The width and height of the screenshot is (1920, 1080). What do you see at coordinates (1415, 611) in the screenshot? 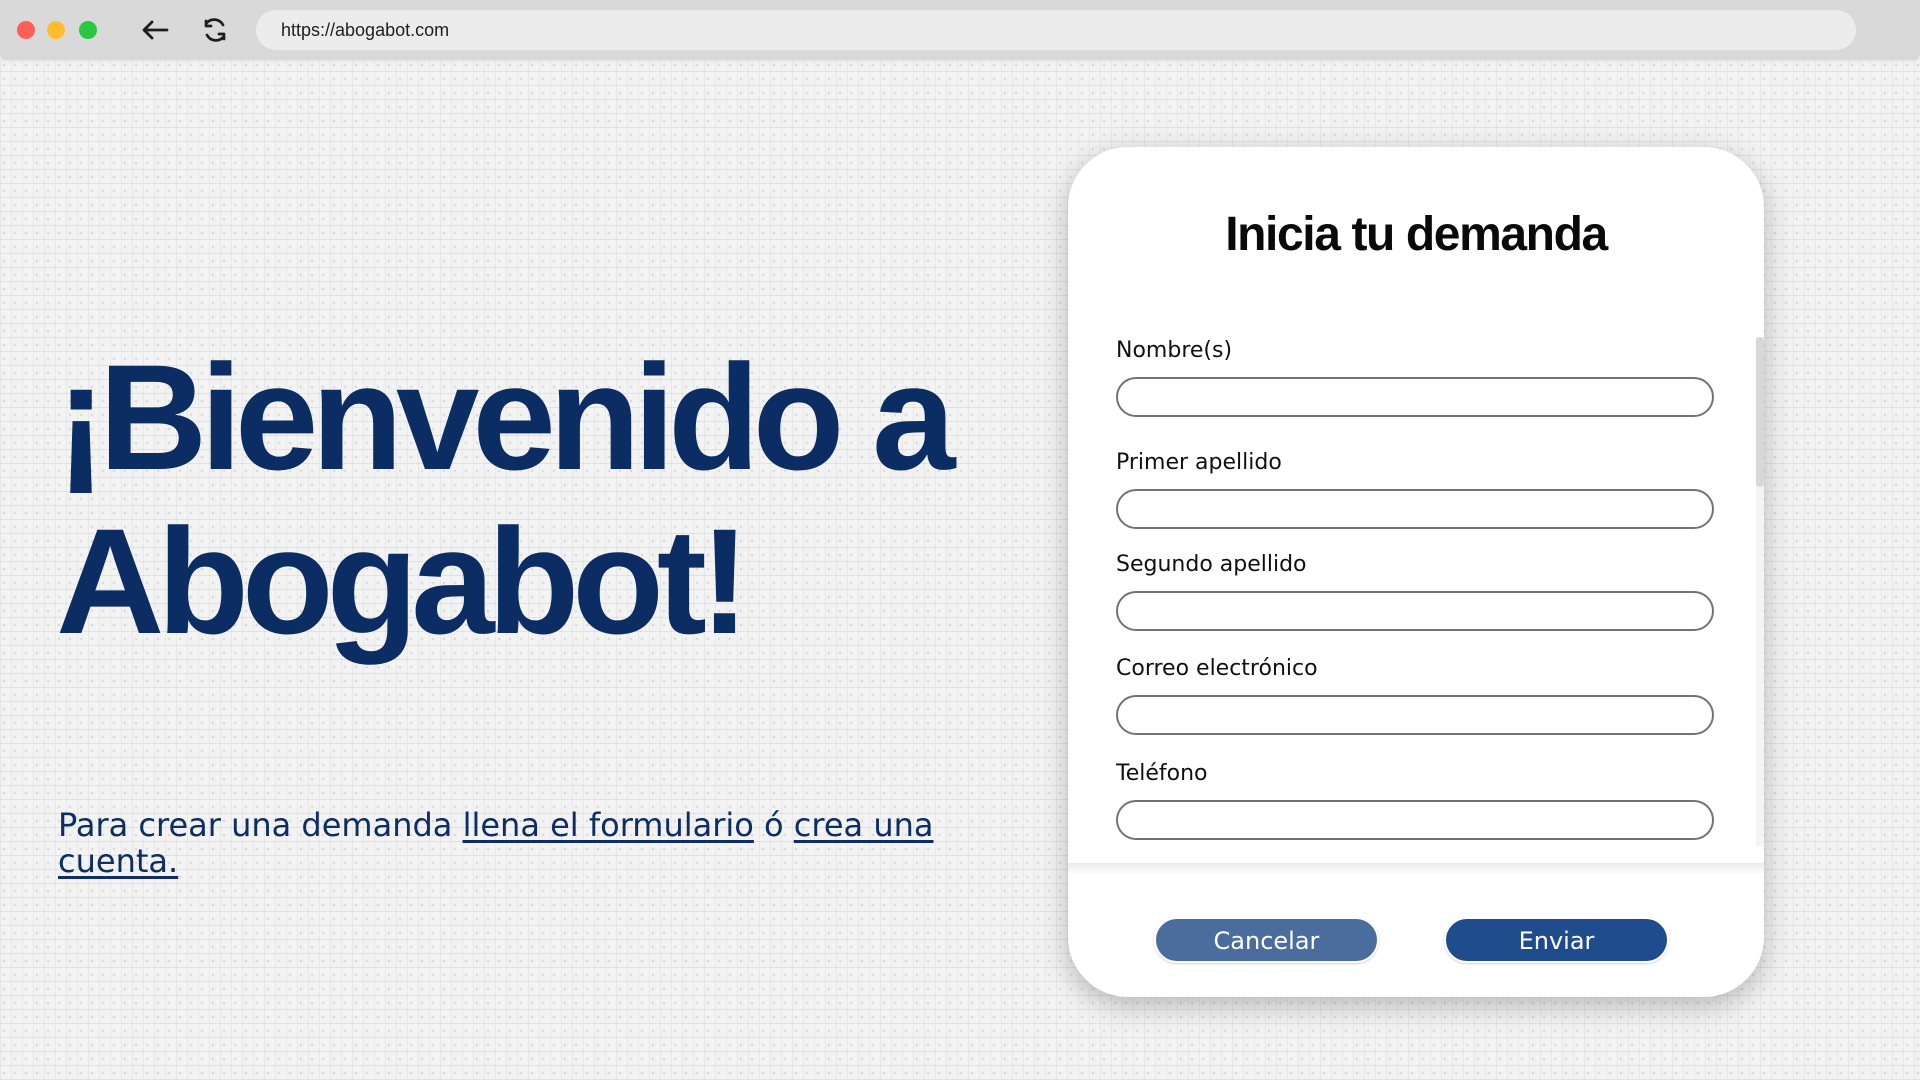
I see `second-surname-input` at bounding box center [1415, 611].